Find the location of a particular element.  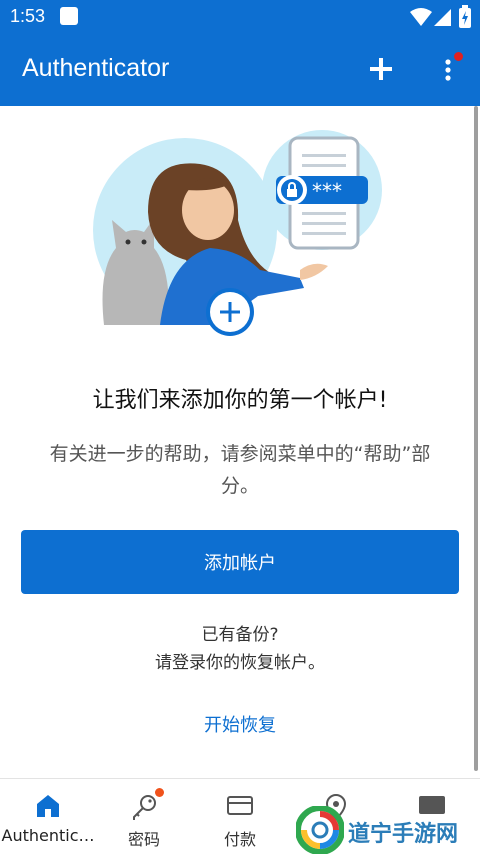

app-title: Authenticator is located at coordinates (96, 68).